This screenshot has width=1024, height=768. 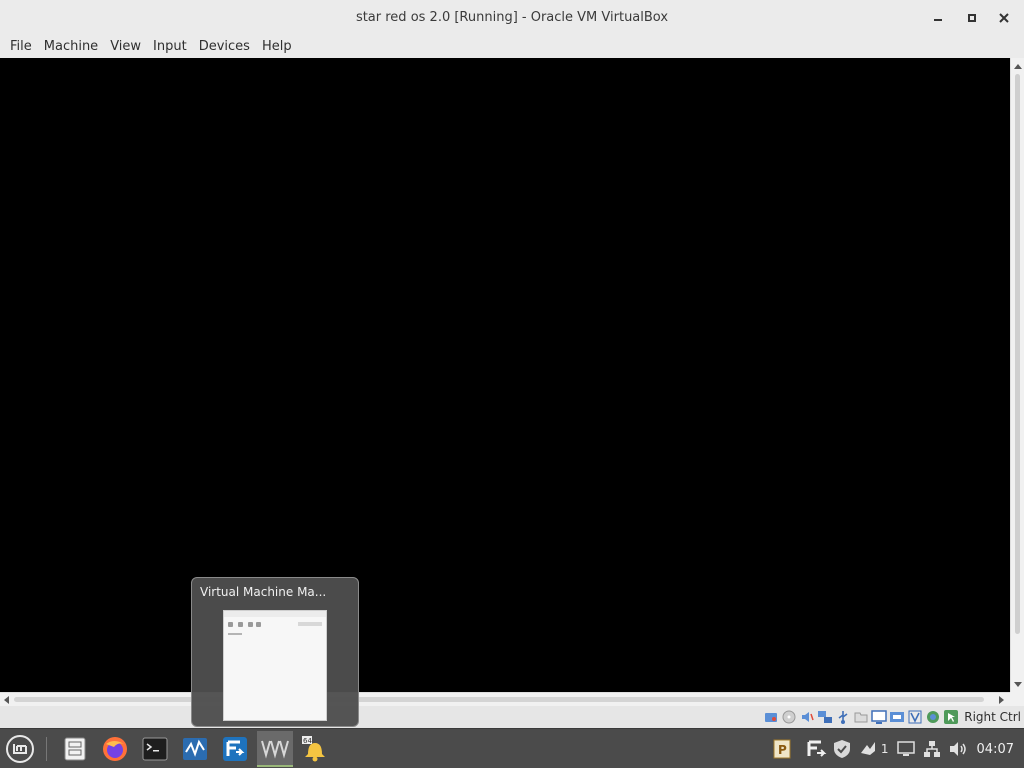 I want to click on scrollbar-corner, so click(x=1017, y=699).